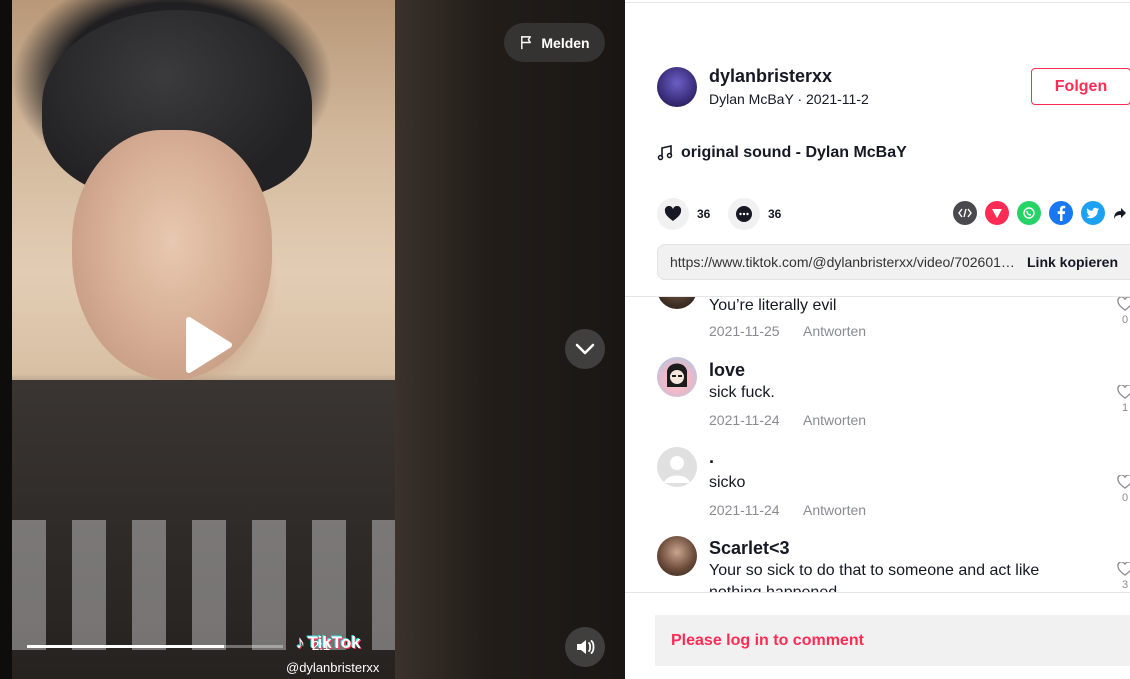  Describe the element at coordinates (1125, 585) in the screenshot. I see `comment-like-count: 3` at that location.